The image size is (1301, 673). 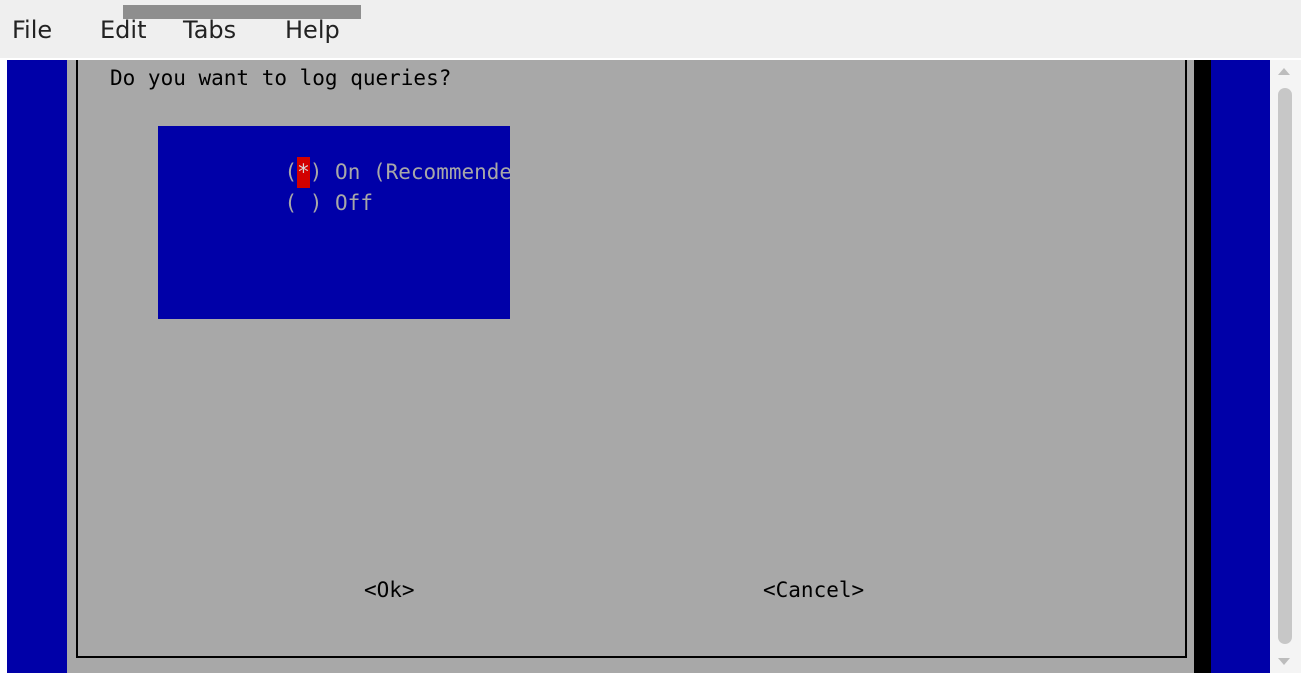 I want to click on menu-file: File, so click(x=32, y=30).